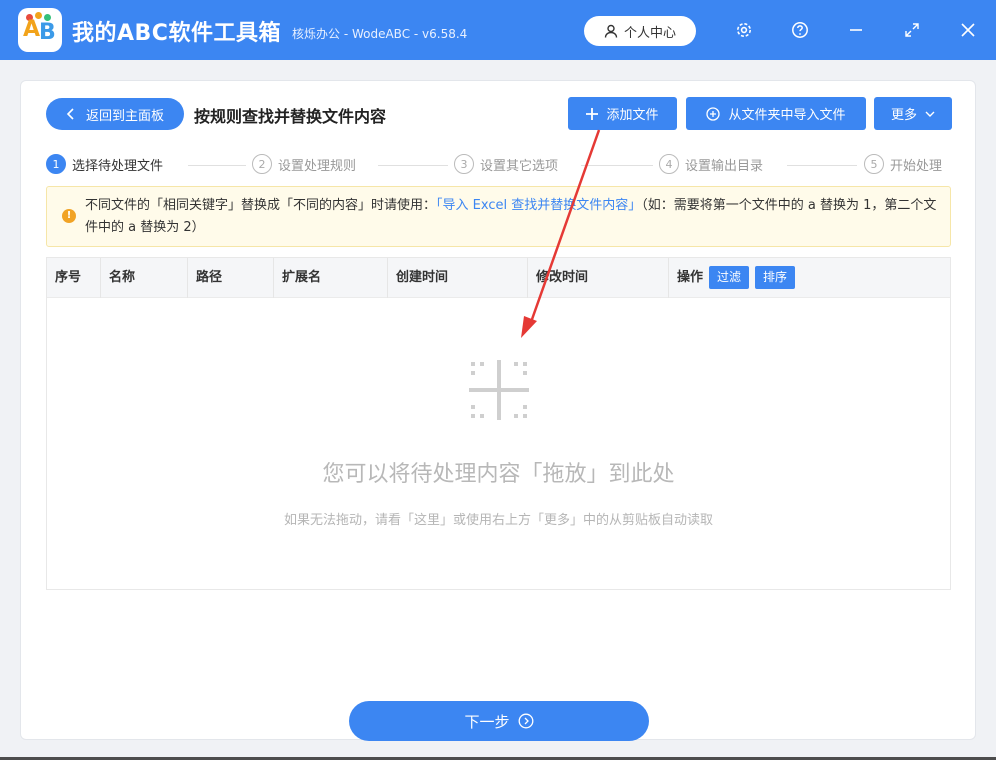 This screenshot has height=760, width=996. Describe the element at coordinates (331, 278) in the screenshot. I see `column-header-extension: 扩展名` at that location.